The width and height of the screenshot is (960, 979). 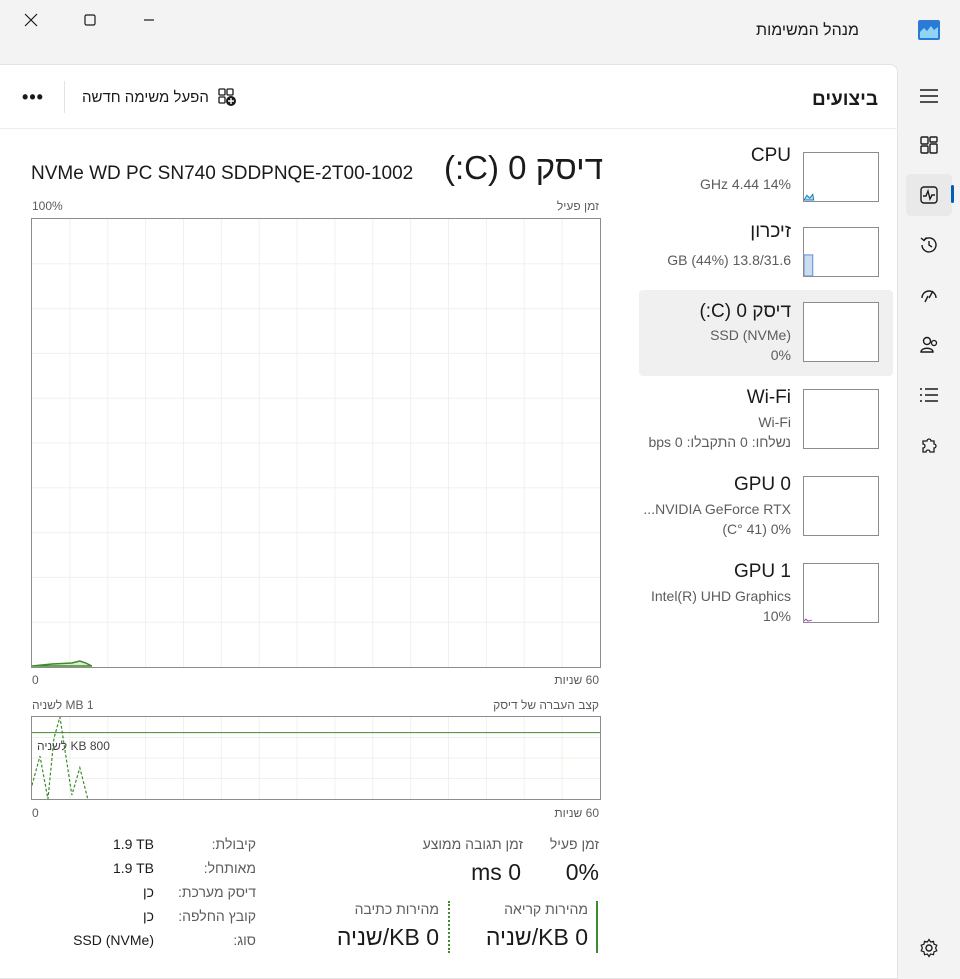 I want to click on capacity-label: קיבולת:, so click(x=233, y=844).